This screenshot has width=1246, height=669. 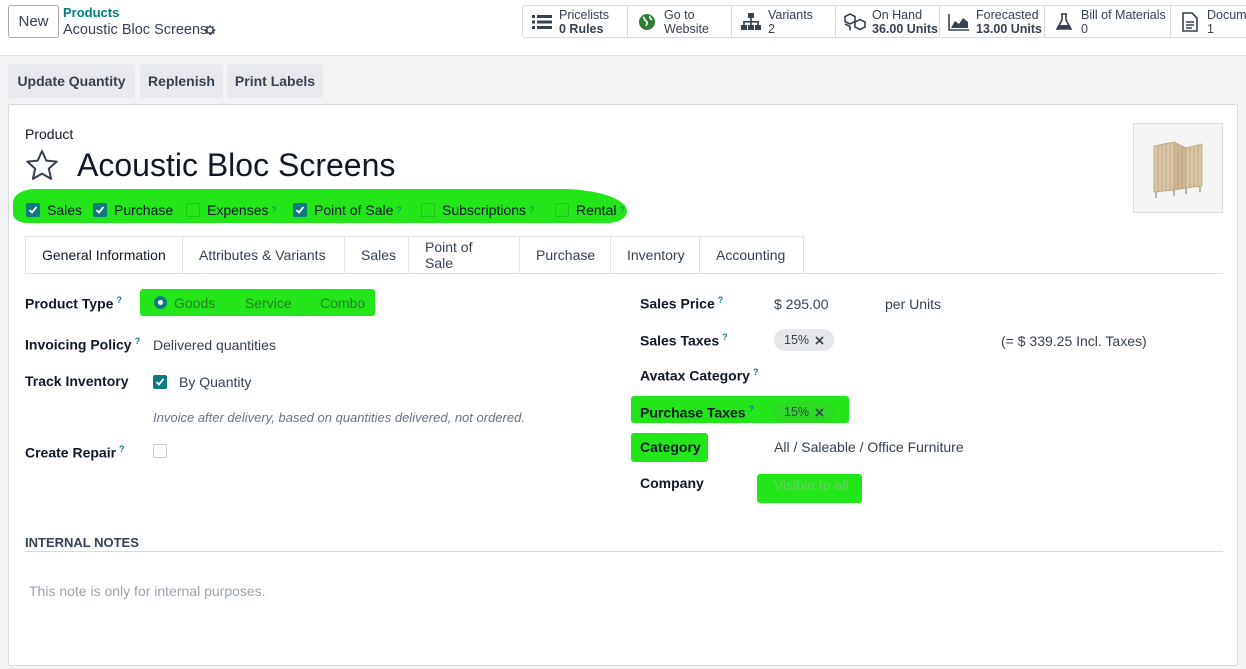 I want to click on checkbox-checked-icon, so click(x=100, y=210).